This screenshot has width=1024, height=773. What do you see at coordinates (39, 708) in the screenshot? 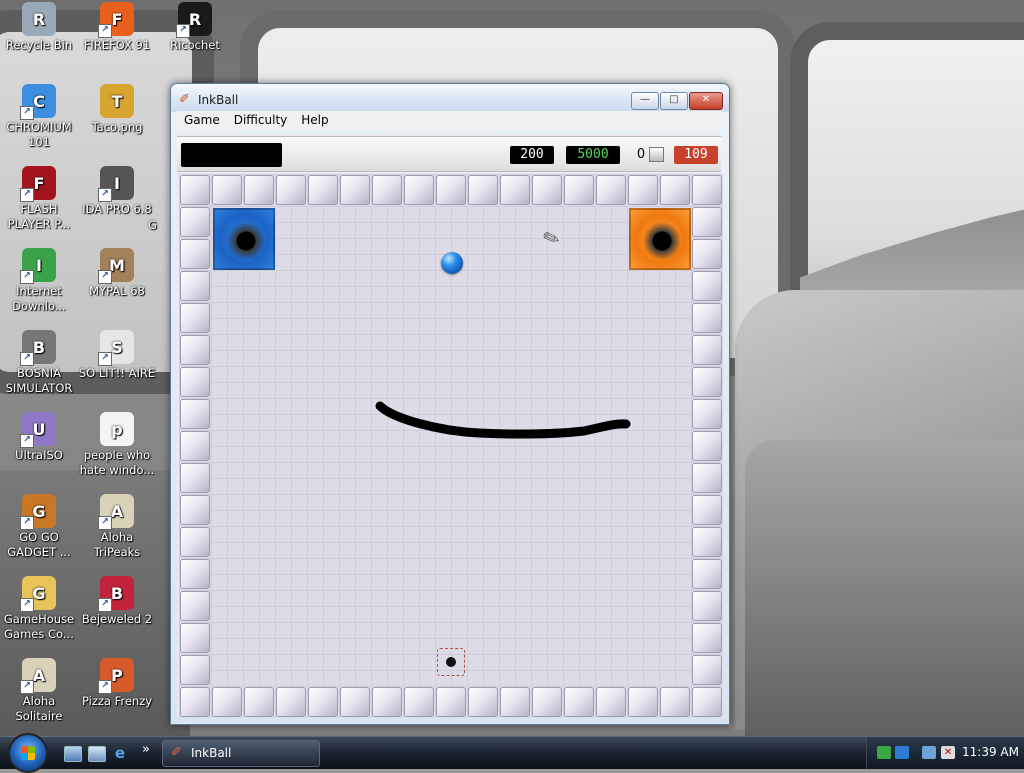
I see `desktop-icon-label: Aloha Solitaire` at bounding box center [39, 708].